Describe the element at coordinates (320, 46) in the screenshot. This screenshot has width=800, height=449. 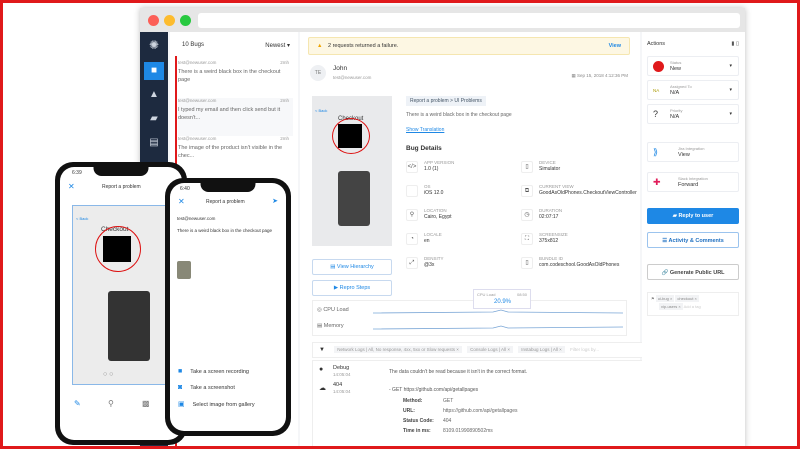
I see `warning-icon: ▲` at that location.